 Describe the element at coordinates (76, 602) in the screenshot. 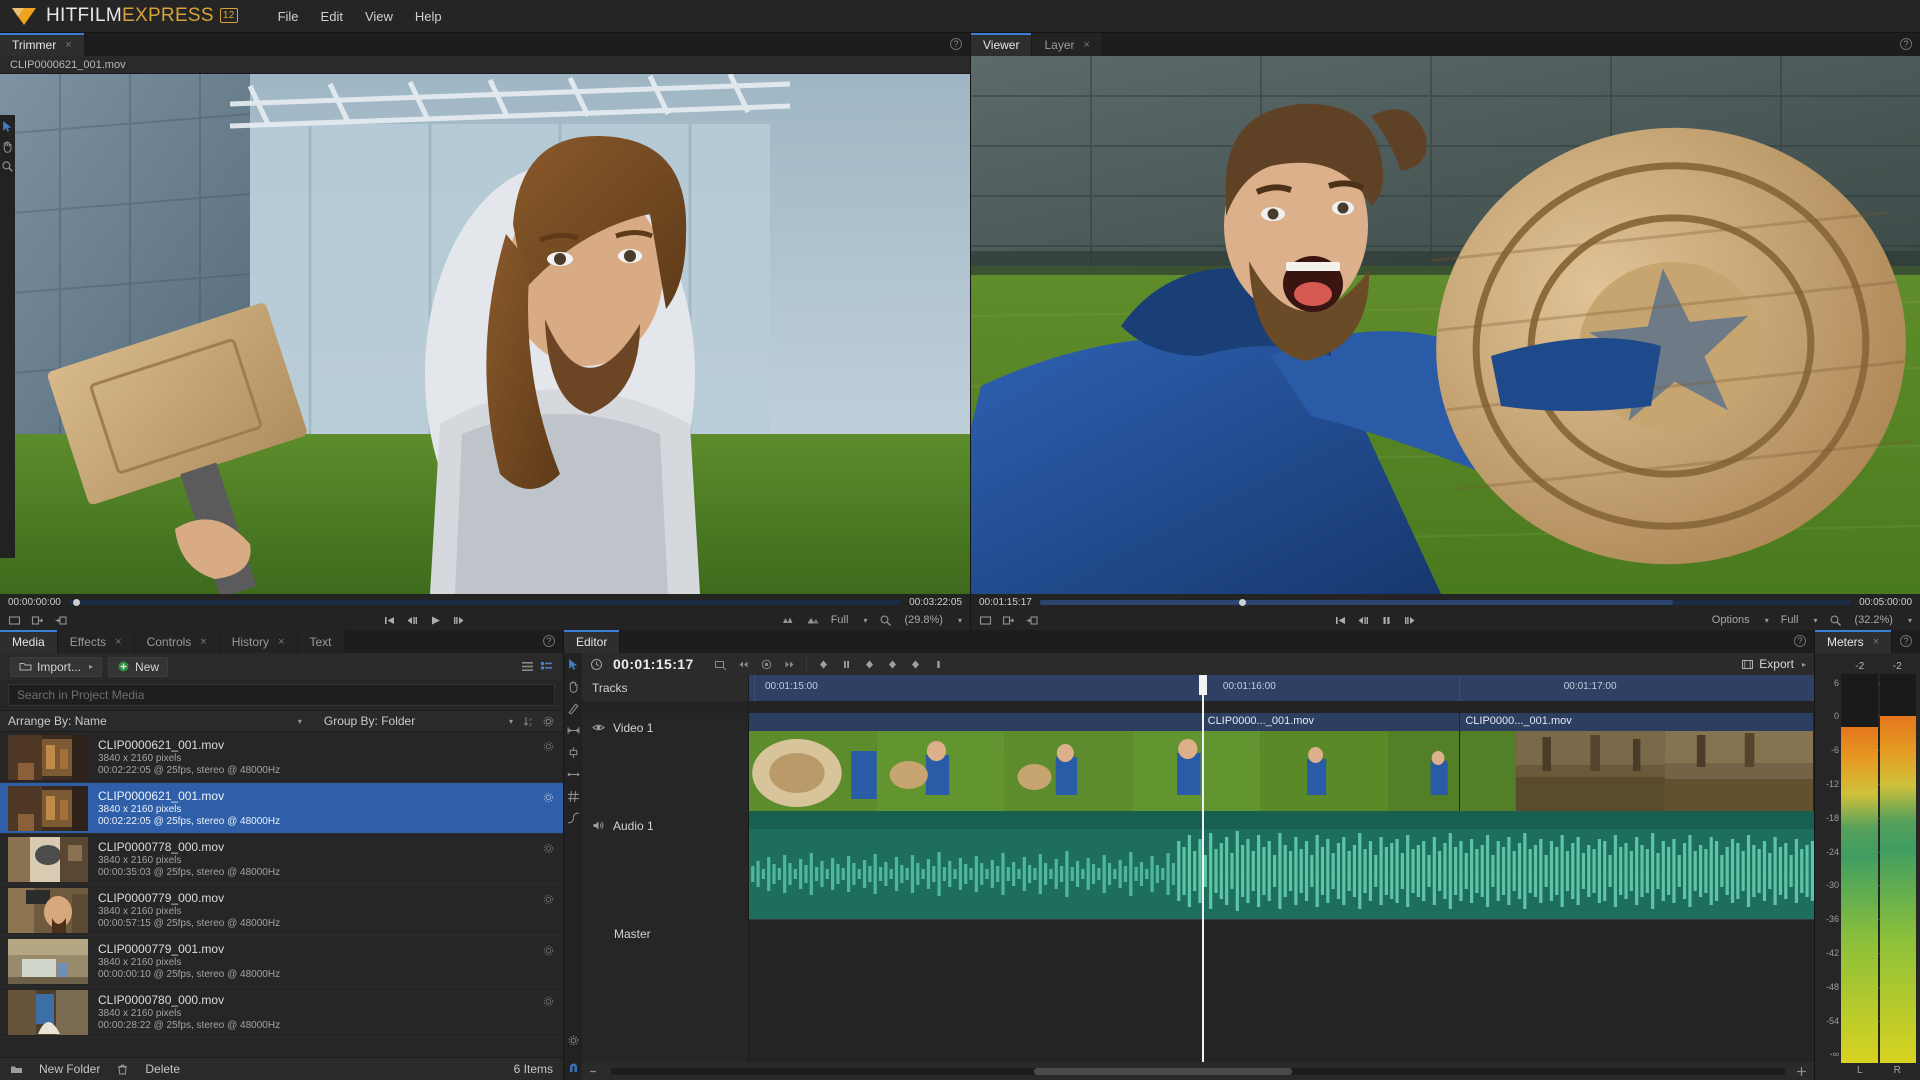

I see `trimmer-scrub-handle` at that location.